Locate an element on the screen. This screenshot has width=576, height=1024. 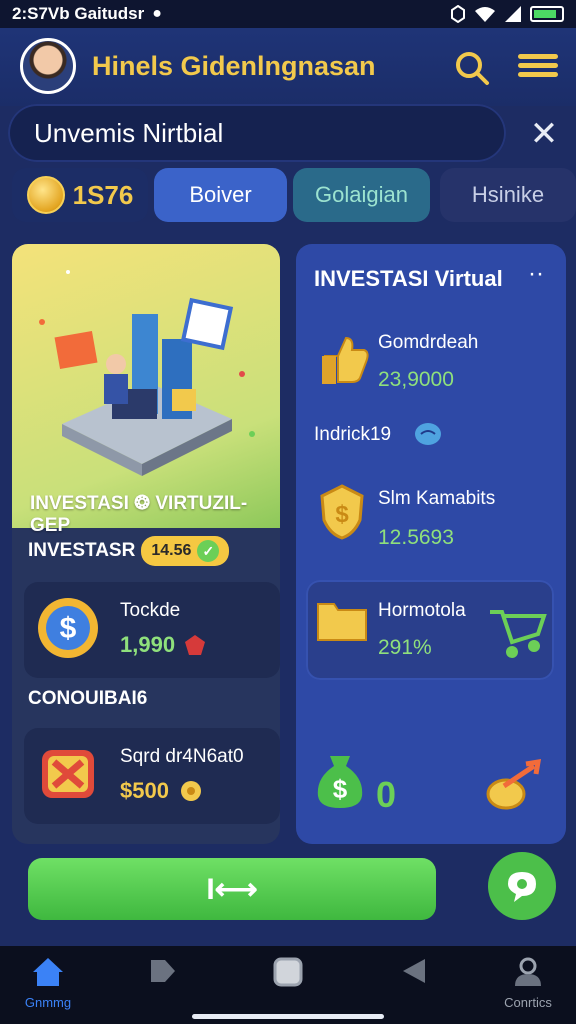
nav-item-label: Gnmmg is located at coordinates (48, 1002).